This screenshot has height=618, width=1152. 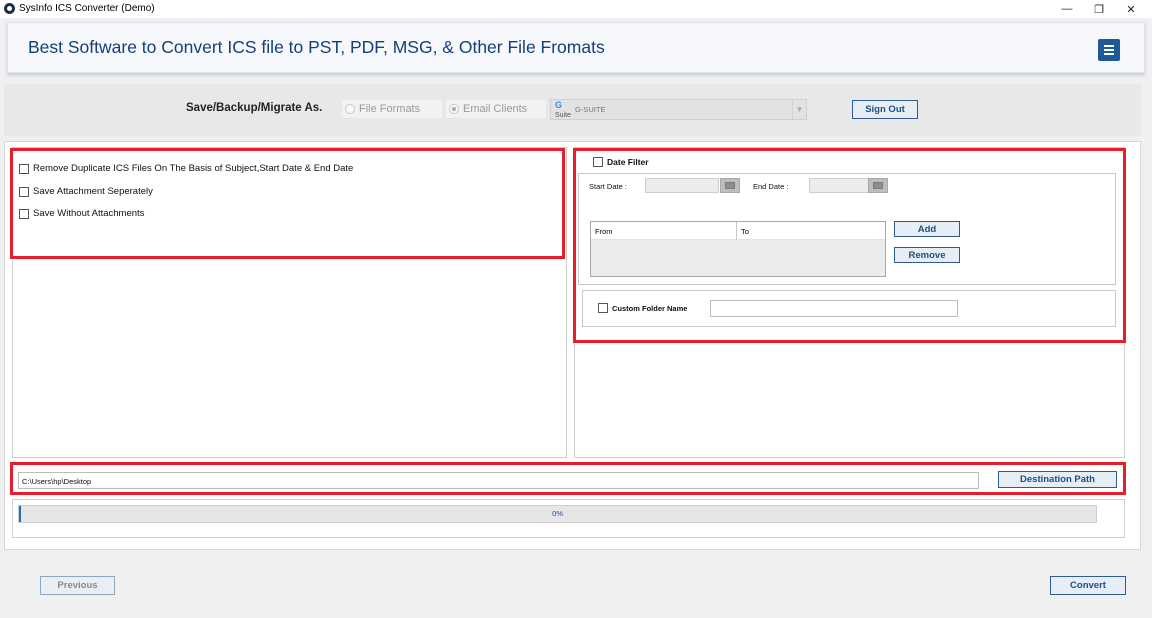 What do you see at coordinates (563, 115) in the screenshot?
I see `gsuite-logo-suite: Suite` at bounding box center [563, 115].